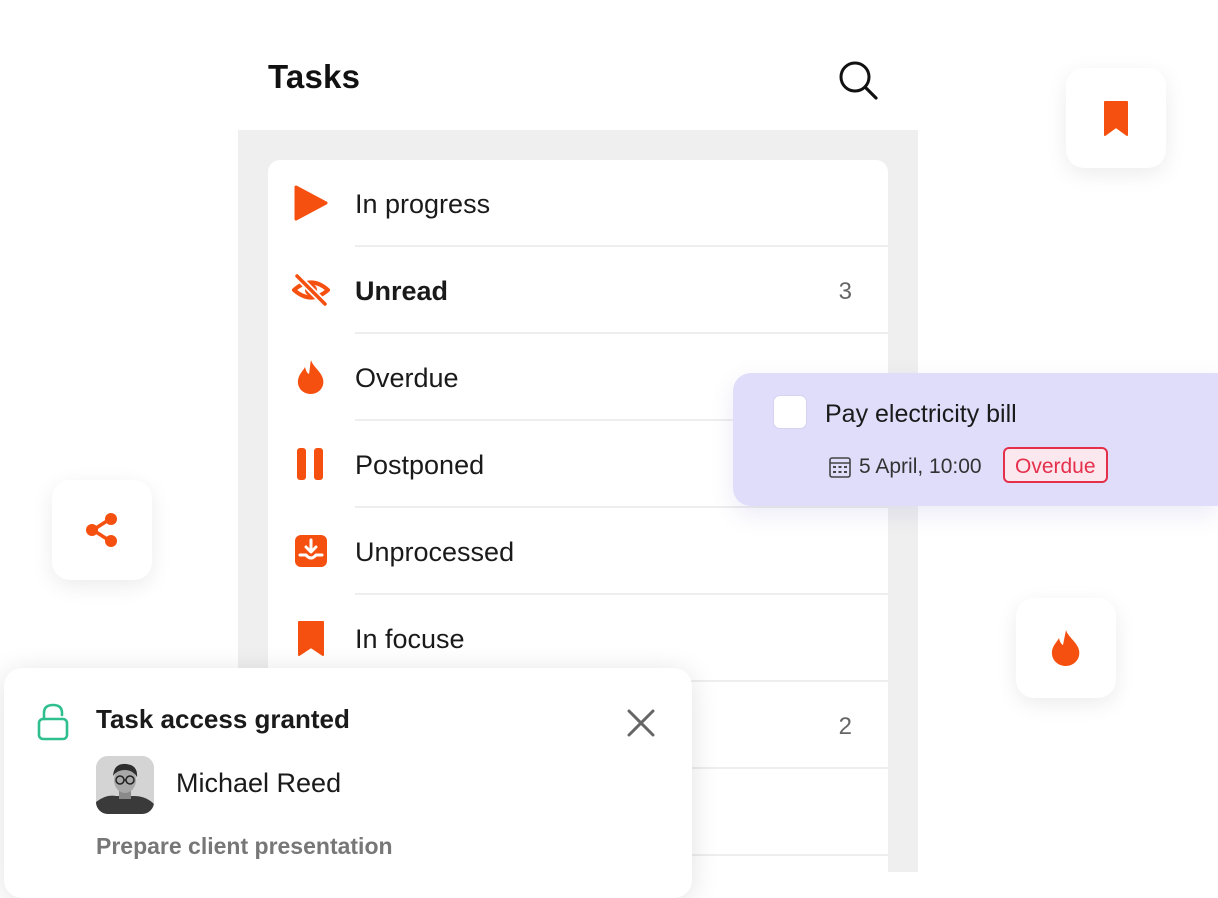 This screenshot has width=1218, height=898. Describe the element at coordinates (311, 290) in the screenshot. I see `eye-off-icon` at that location.